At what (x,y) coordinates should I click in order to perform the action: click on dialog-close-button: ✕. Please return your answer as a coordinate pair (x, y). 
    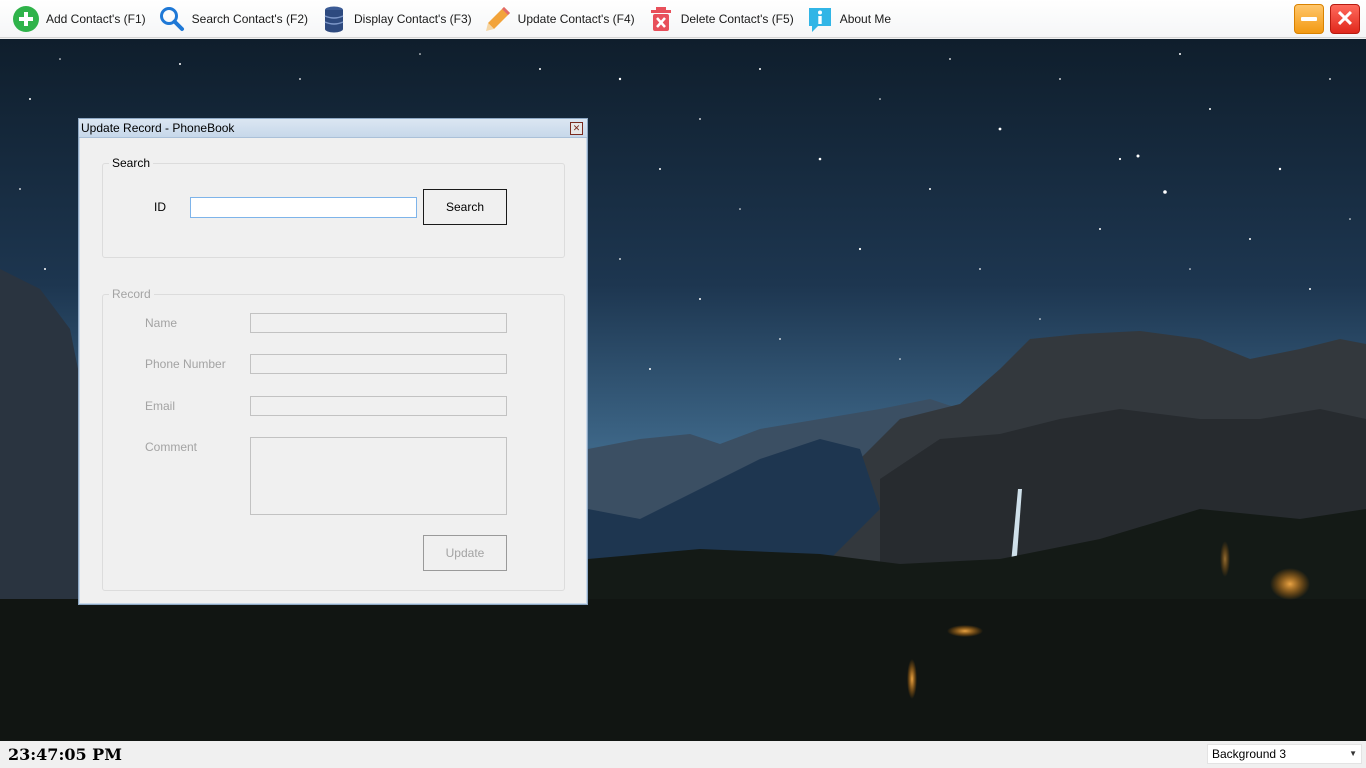
    Looking at the image, I should click on (576, 128).